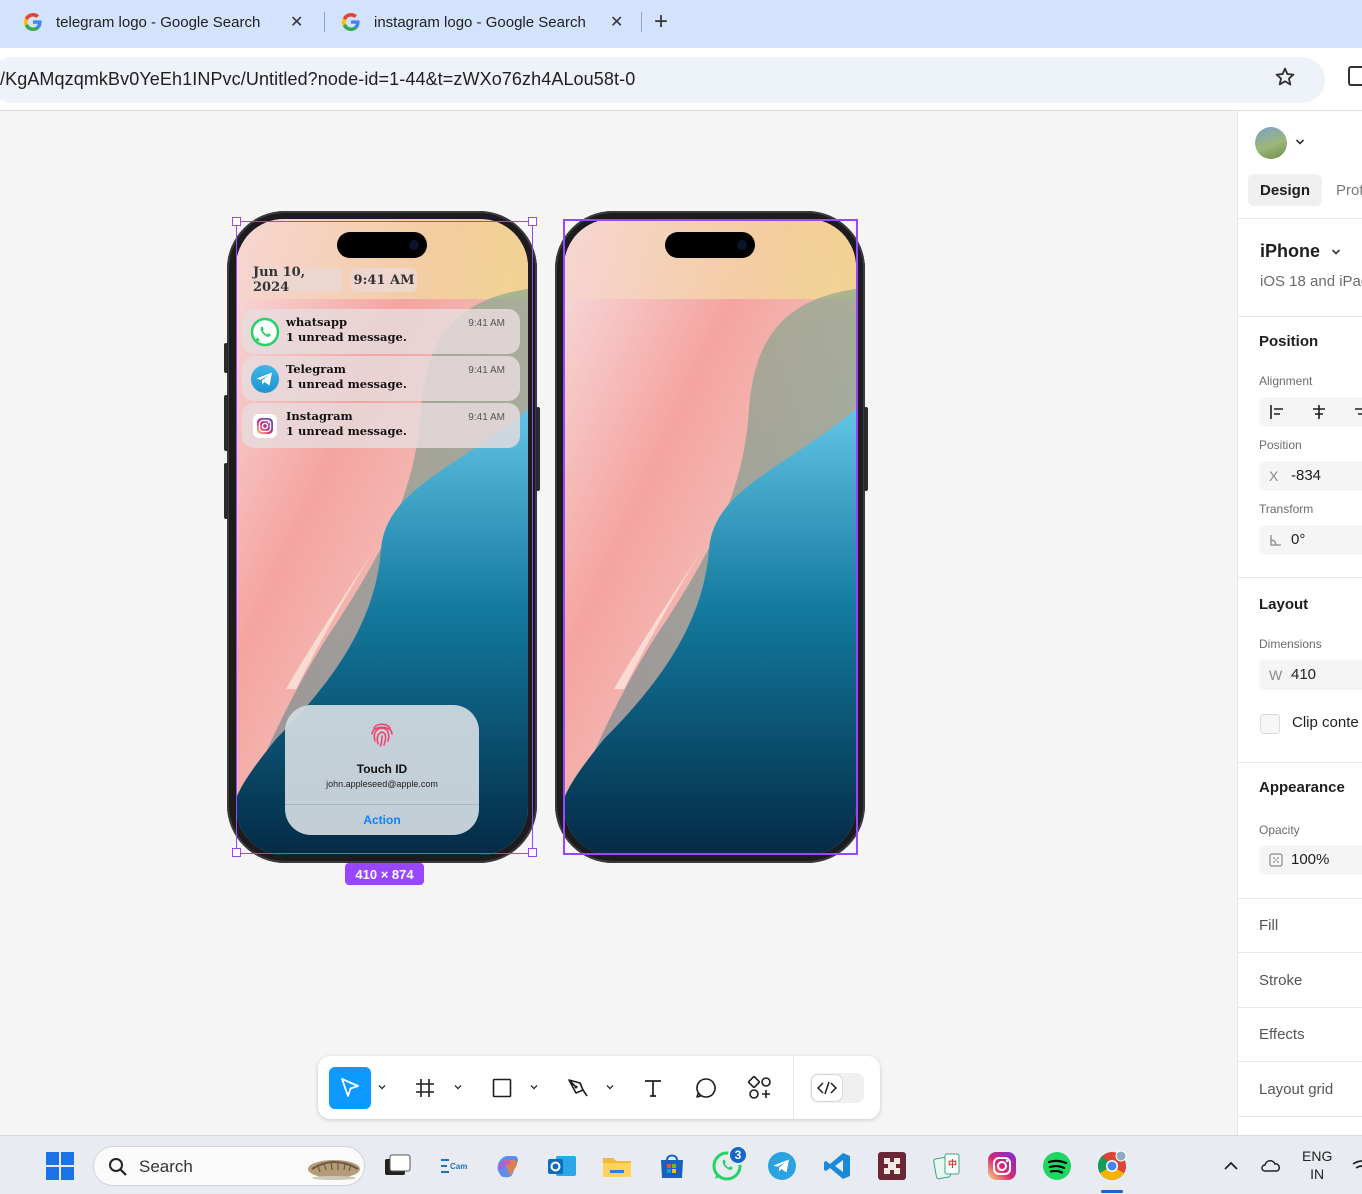 The image size is (1362, 1194). I want to click on pen-tool-button, so click(578, 1088).